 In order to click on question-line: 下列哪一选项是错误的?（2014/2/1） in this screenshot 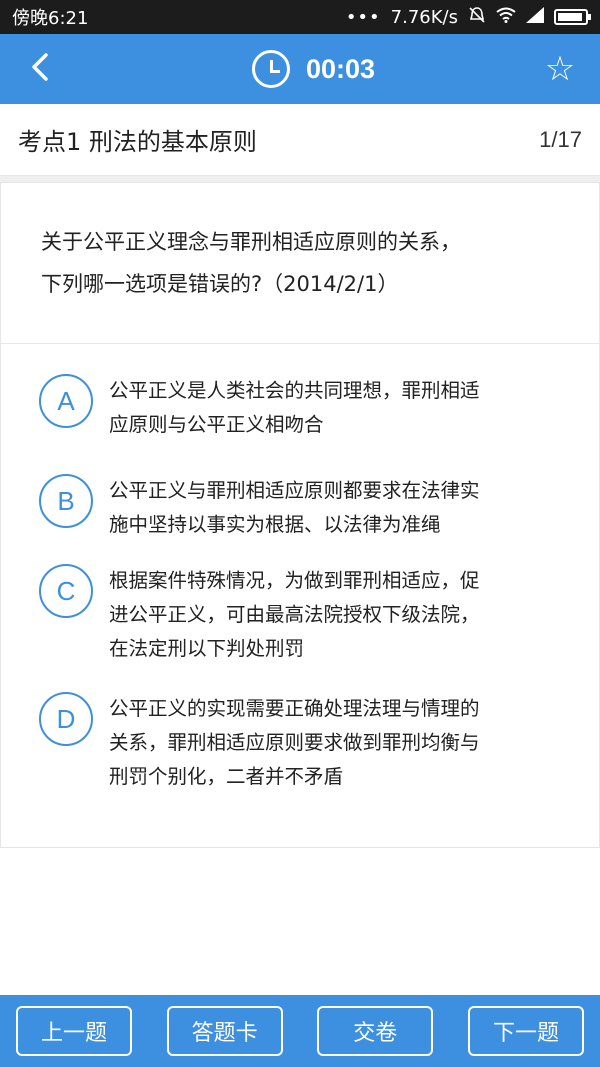, I will do `click(220, 284)`.